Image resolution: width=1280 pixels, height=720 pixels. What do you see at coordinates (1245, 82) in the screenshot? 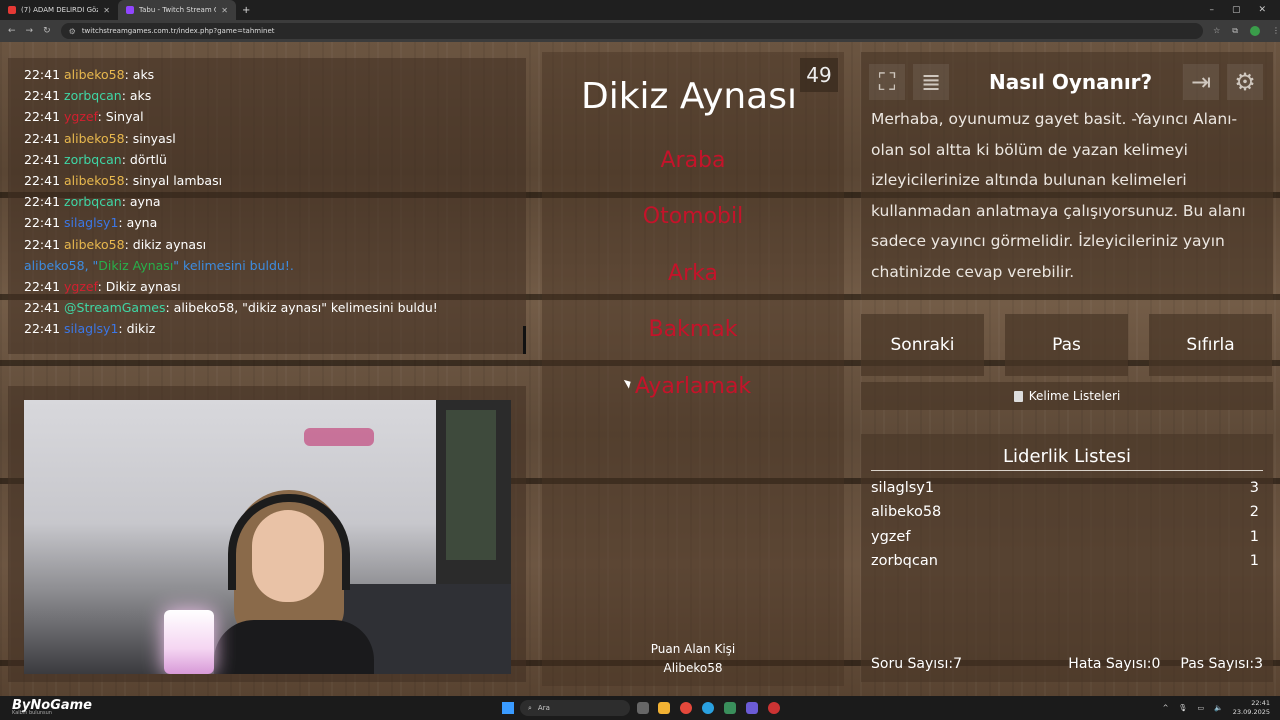
I see `settings-gear-icon: ⚙` at bounding box center [1245, 82].